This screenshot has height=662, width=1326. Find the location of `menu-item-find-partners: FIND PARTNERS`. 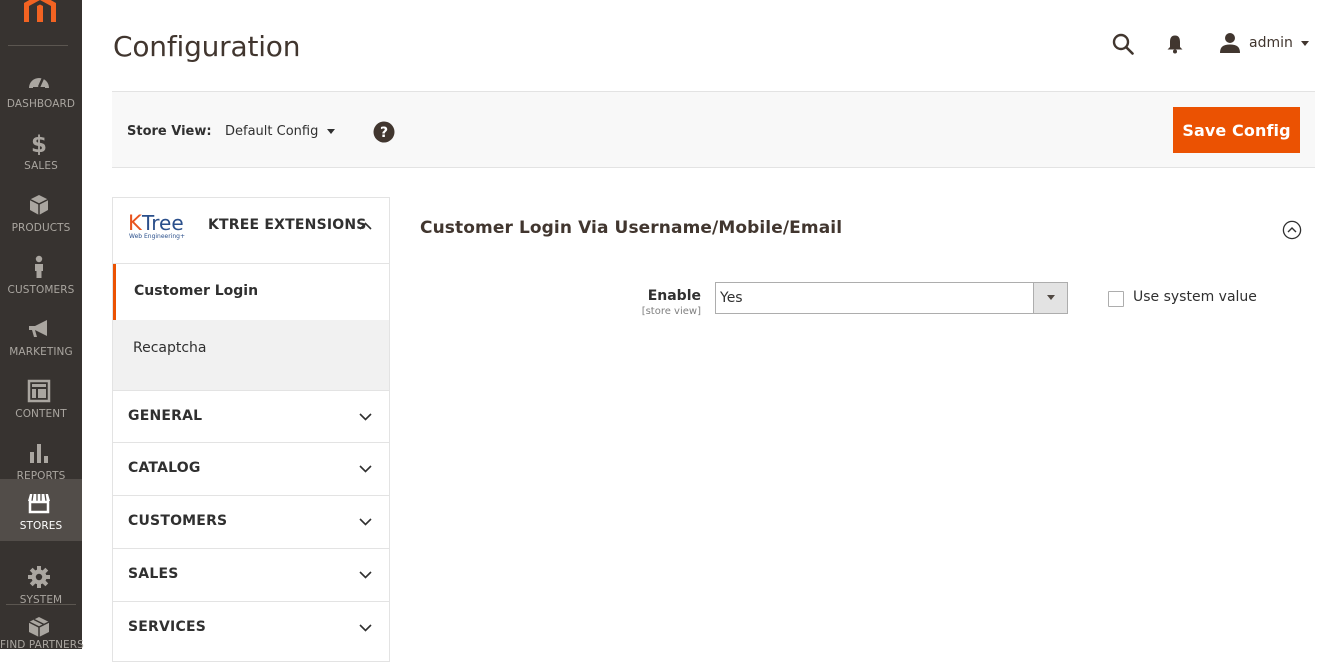

menu-item-find-partners: FIND PARTNERS is located at coordinates (42, 627).